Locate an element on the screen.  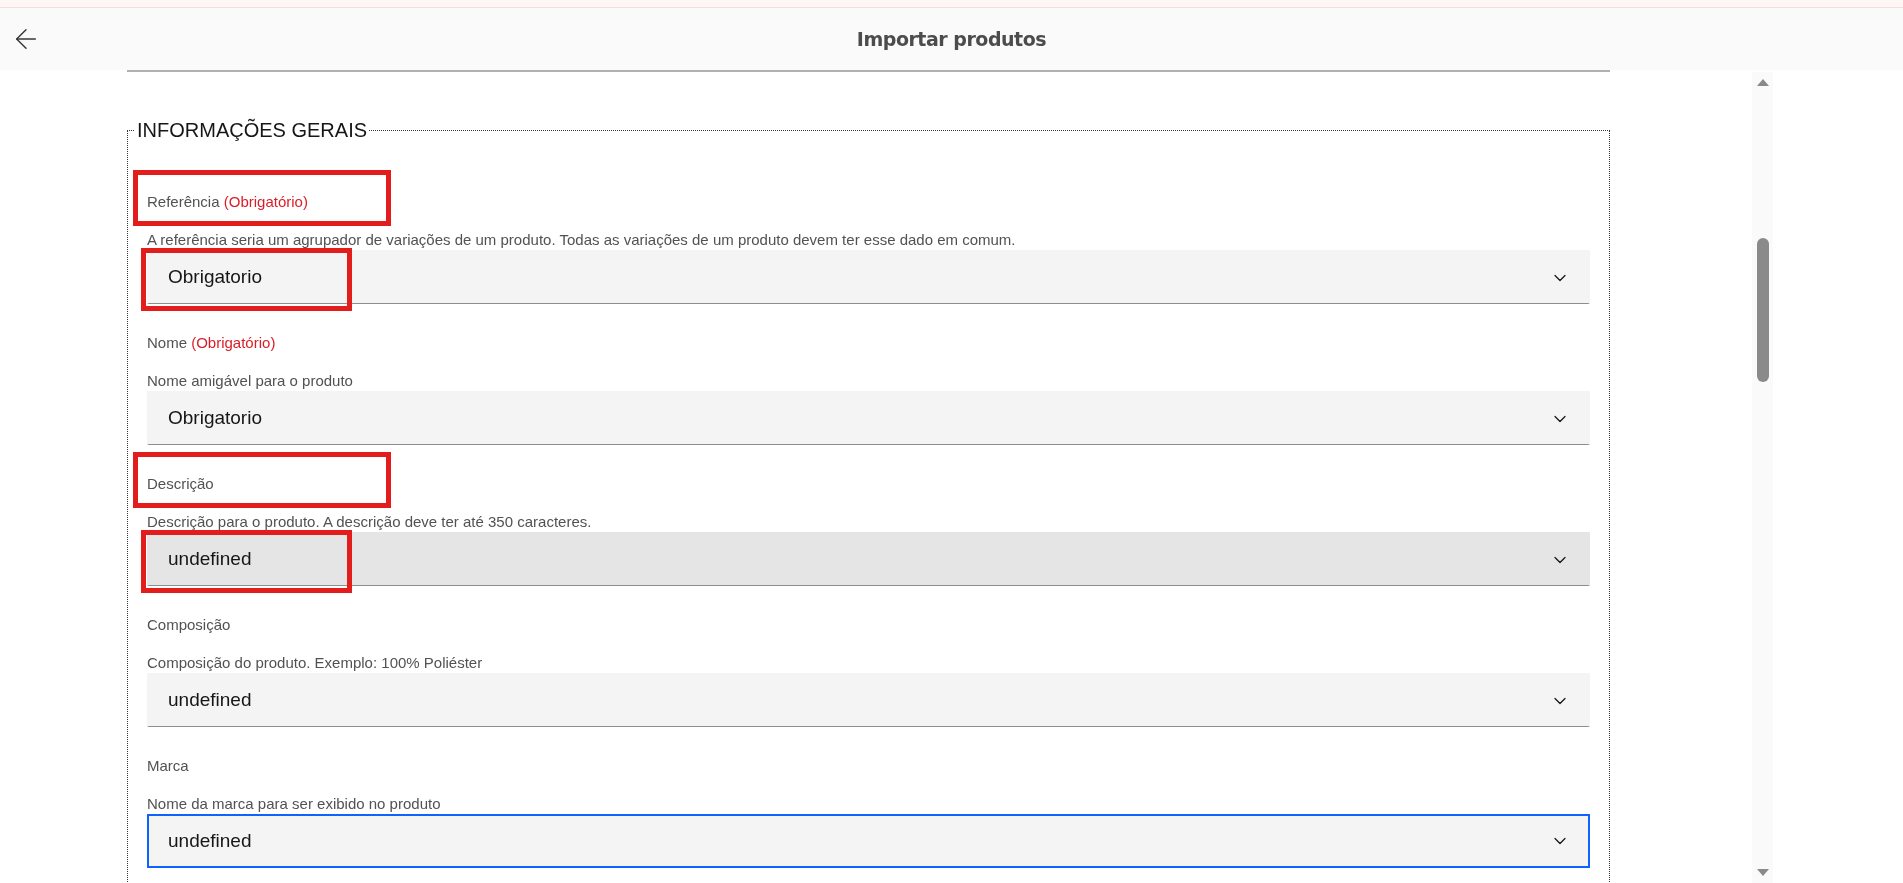
field-label: Marca is located at coordinates (168, 766).